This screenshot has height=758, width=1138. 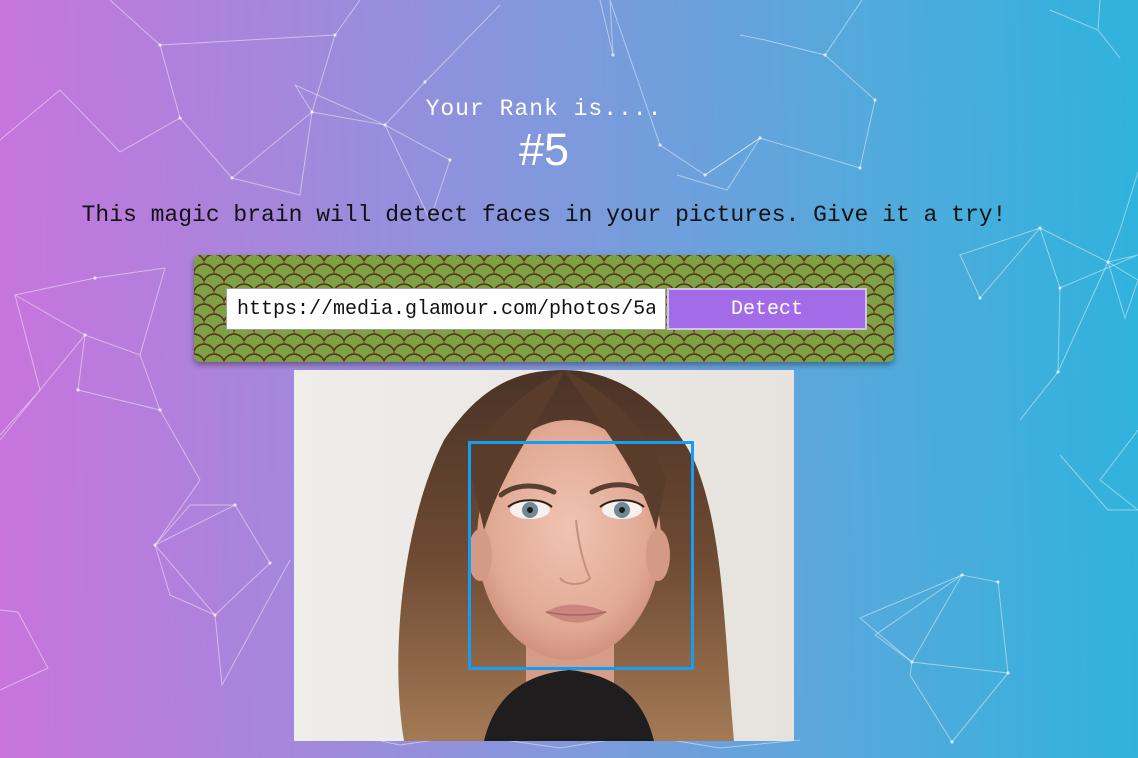 What do you see at coordinates (446, 309) in the screenshot?
I see `image-url-input` at bounding box center [446, 309].